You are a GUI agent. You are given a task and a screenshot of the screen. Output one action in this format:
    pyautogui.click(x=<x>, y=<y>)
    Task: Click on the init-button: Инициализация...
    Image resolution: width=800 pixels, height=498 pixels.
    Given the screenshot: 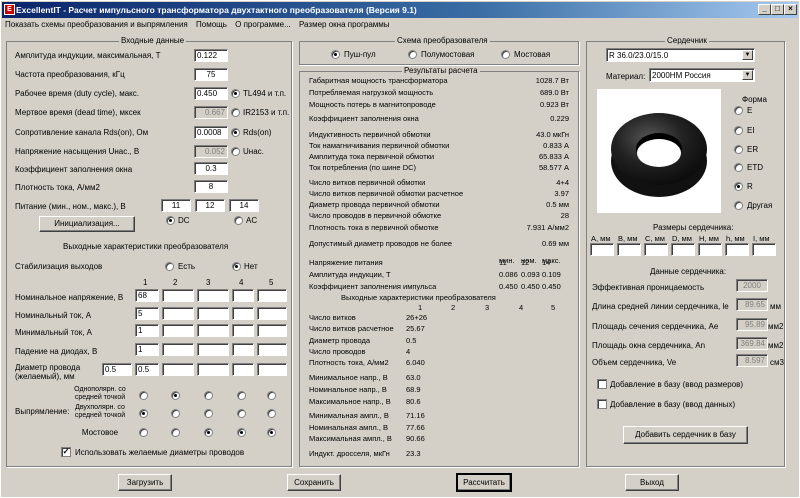 What is the action you would take?
    pyautogui.click(x=87, y=224)
    